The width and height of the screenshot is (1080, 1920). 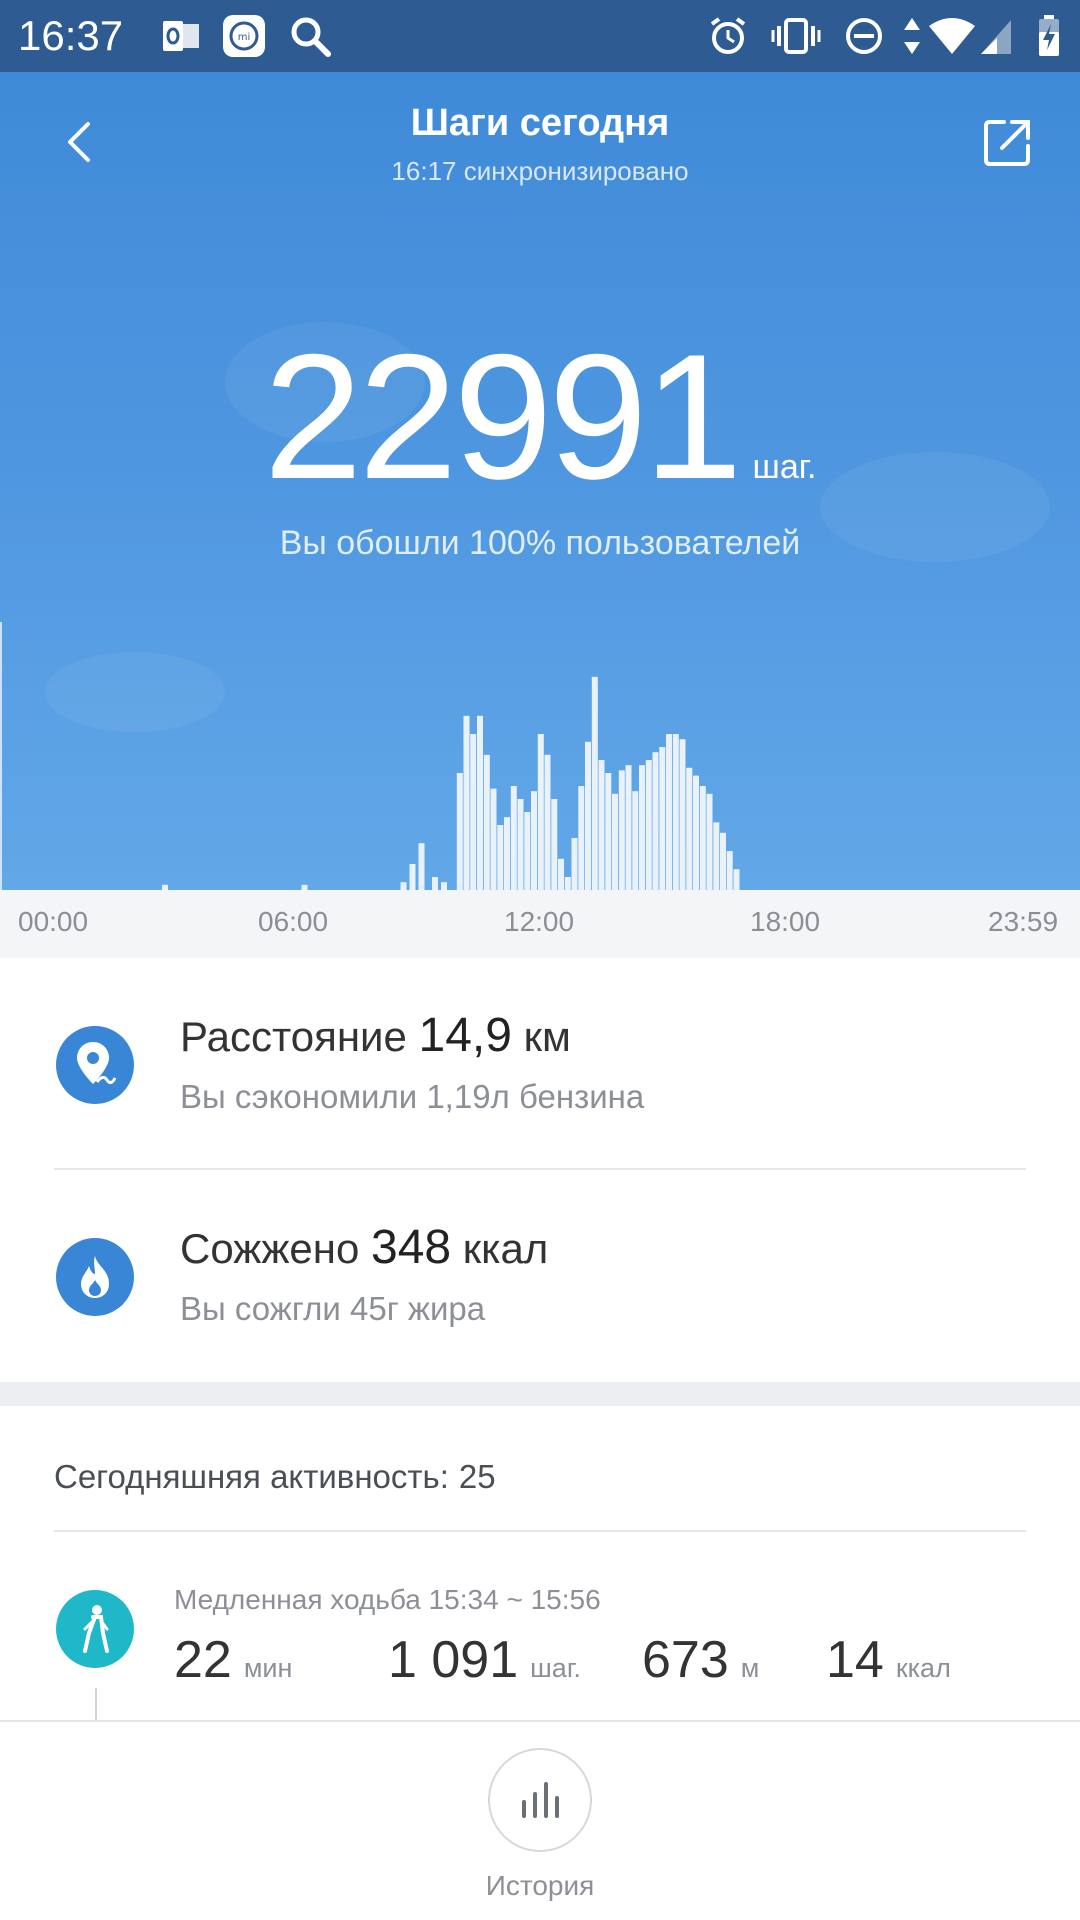 I want to click on axis-tick-label: 12:00, so click(x=539, y=921).